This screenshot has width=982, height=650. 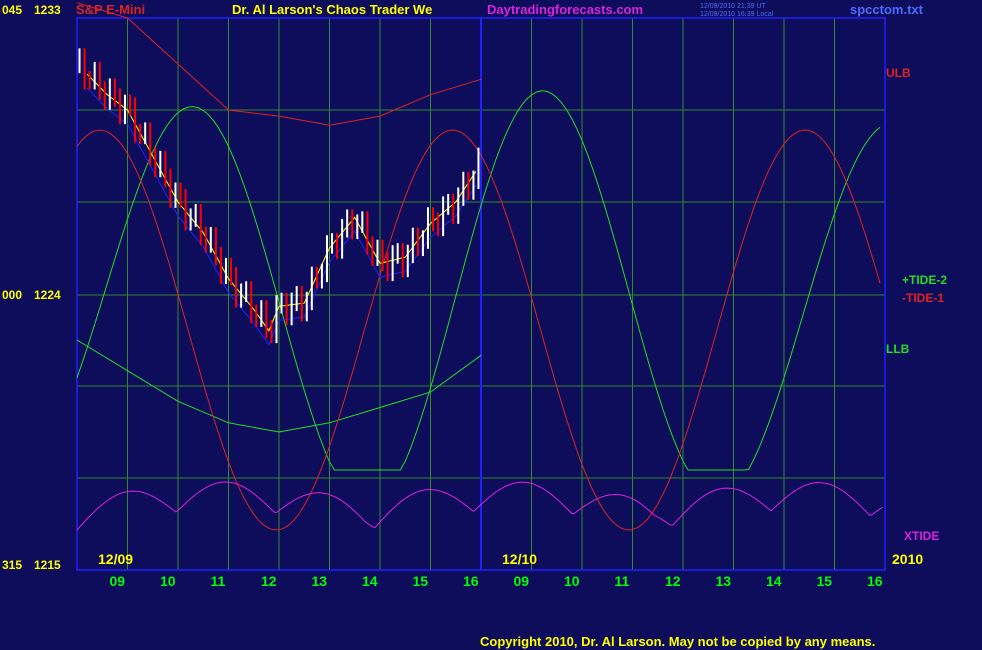 What do you see at coordinates (737, 14) in the screenshot?
I see `stamp-local: 12/09/2010 16:39 Local` at bounding box center [737, 14].